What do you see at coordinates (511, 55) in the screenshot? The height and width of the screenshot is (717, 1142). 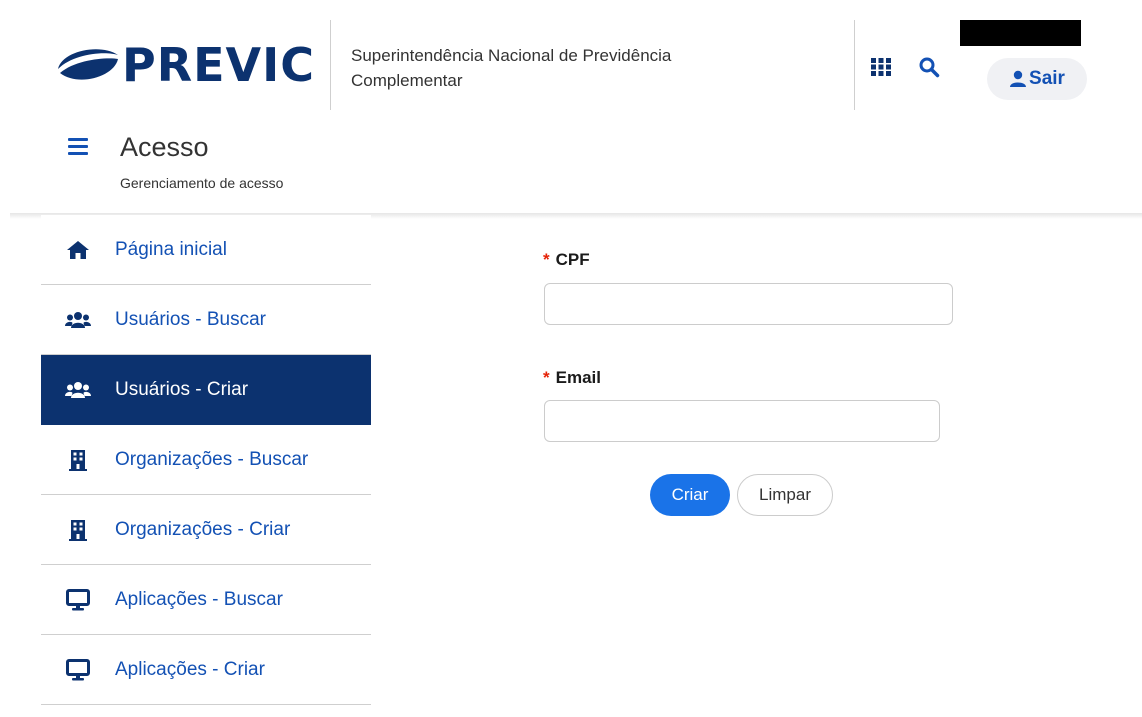 I see `org-name-line-1: Superintendência Nacional de Previdência` at bounding box center [511, 55].